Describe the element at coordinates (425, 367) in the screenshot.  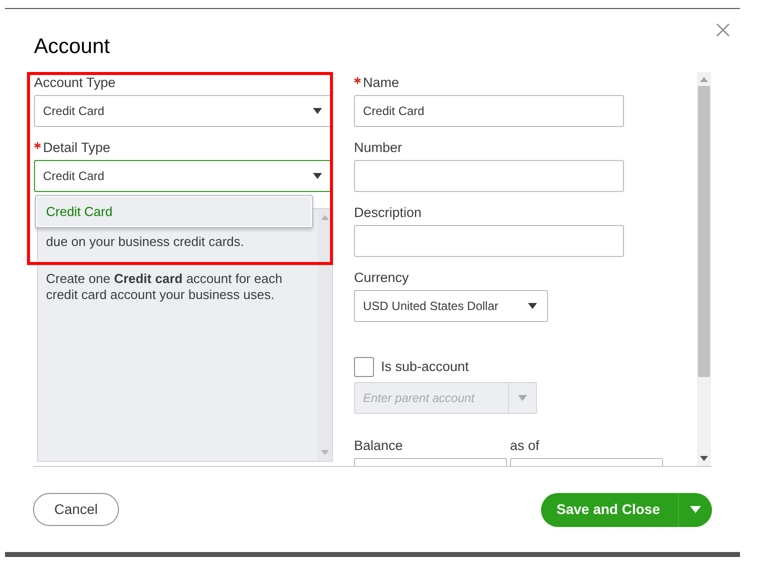
I see `checkbox-label: Is sub-account` at that location.